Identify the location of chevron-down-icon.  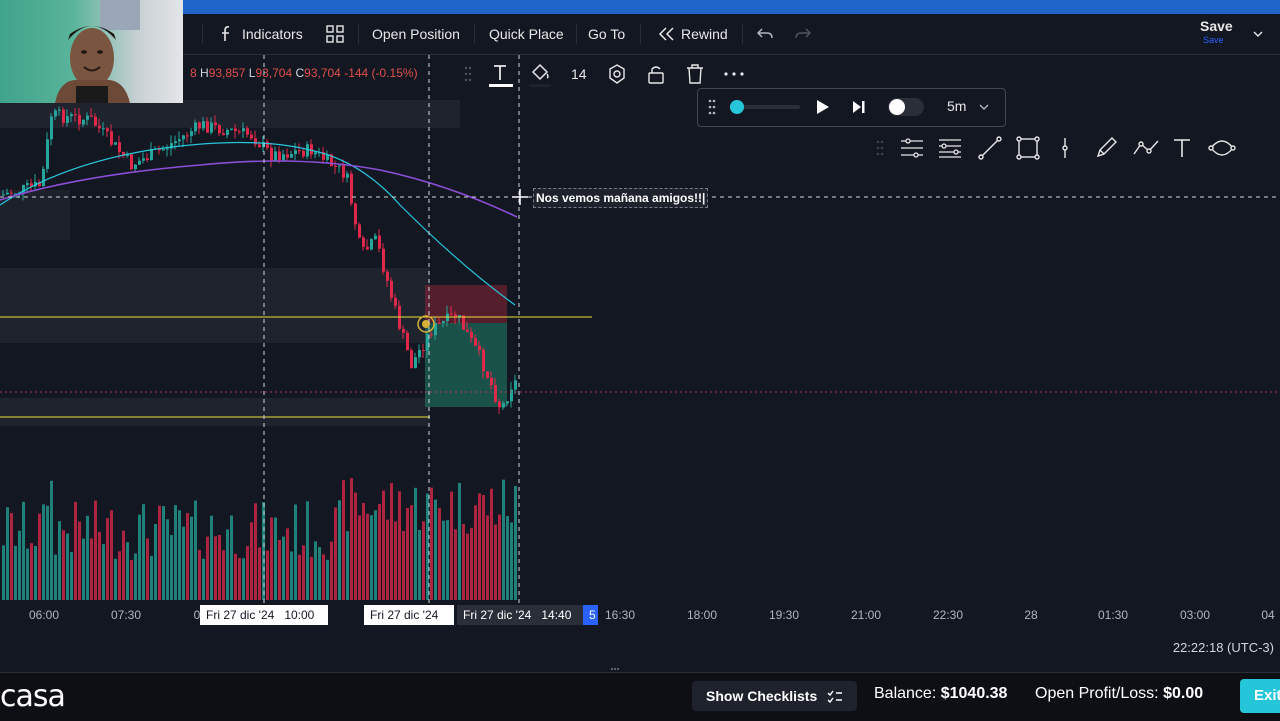
(1258, 34).